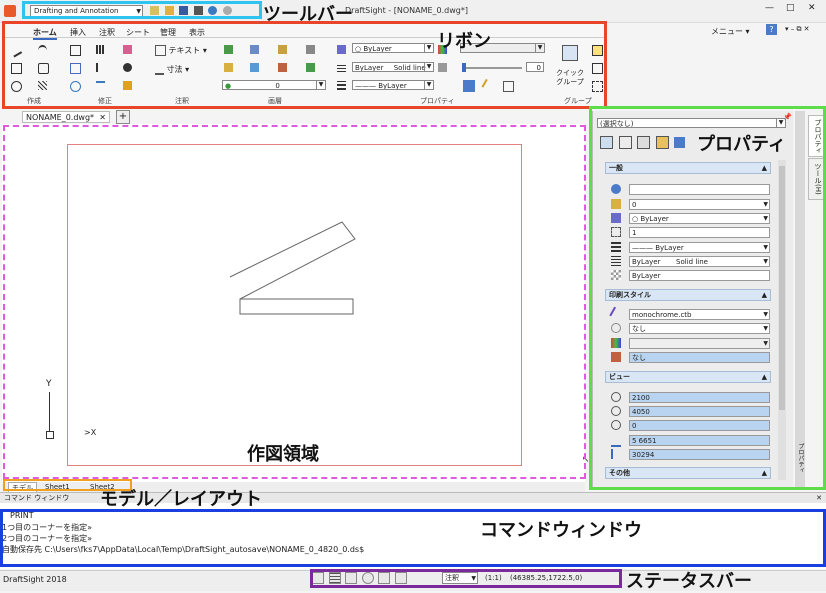  What do you see at coordinates (169, 10) in the screenshot?
I see `open-icon` at bounding box center [169, 10].